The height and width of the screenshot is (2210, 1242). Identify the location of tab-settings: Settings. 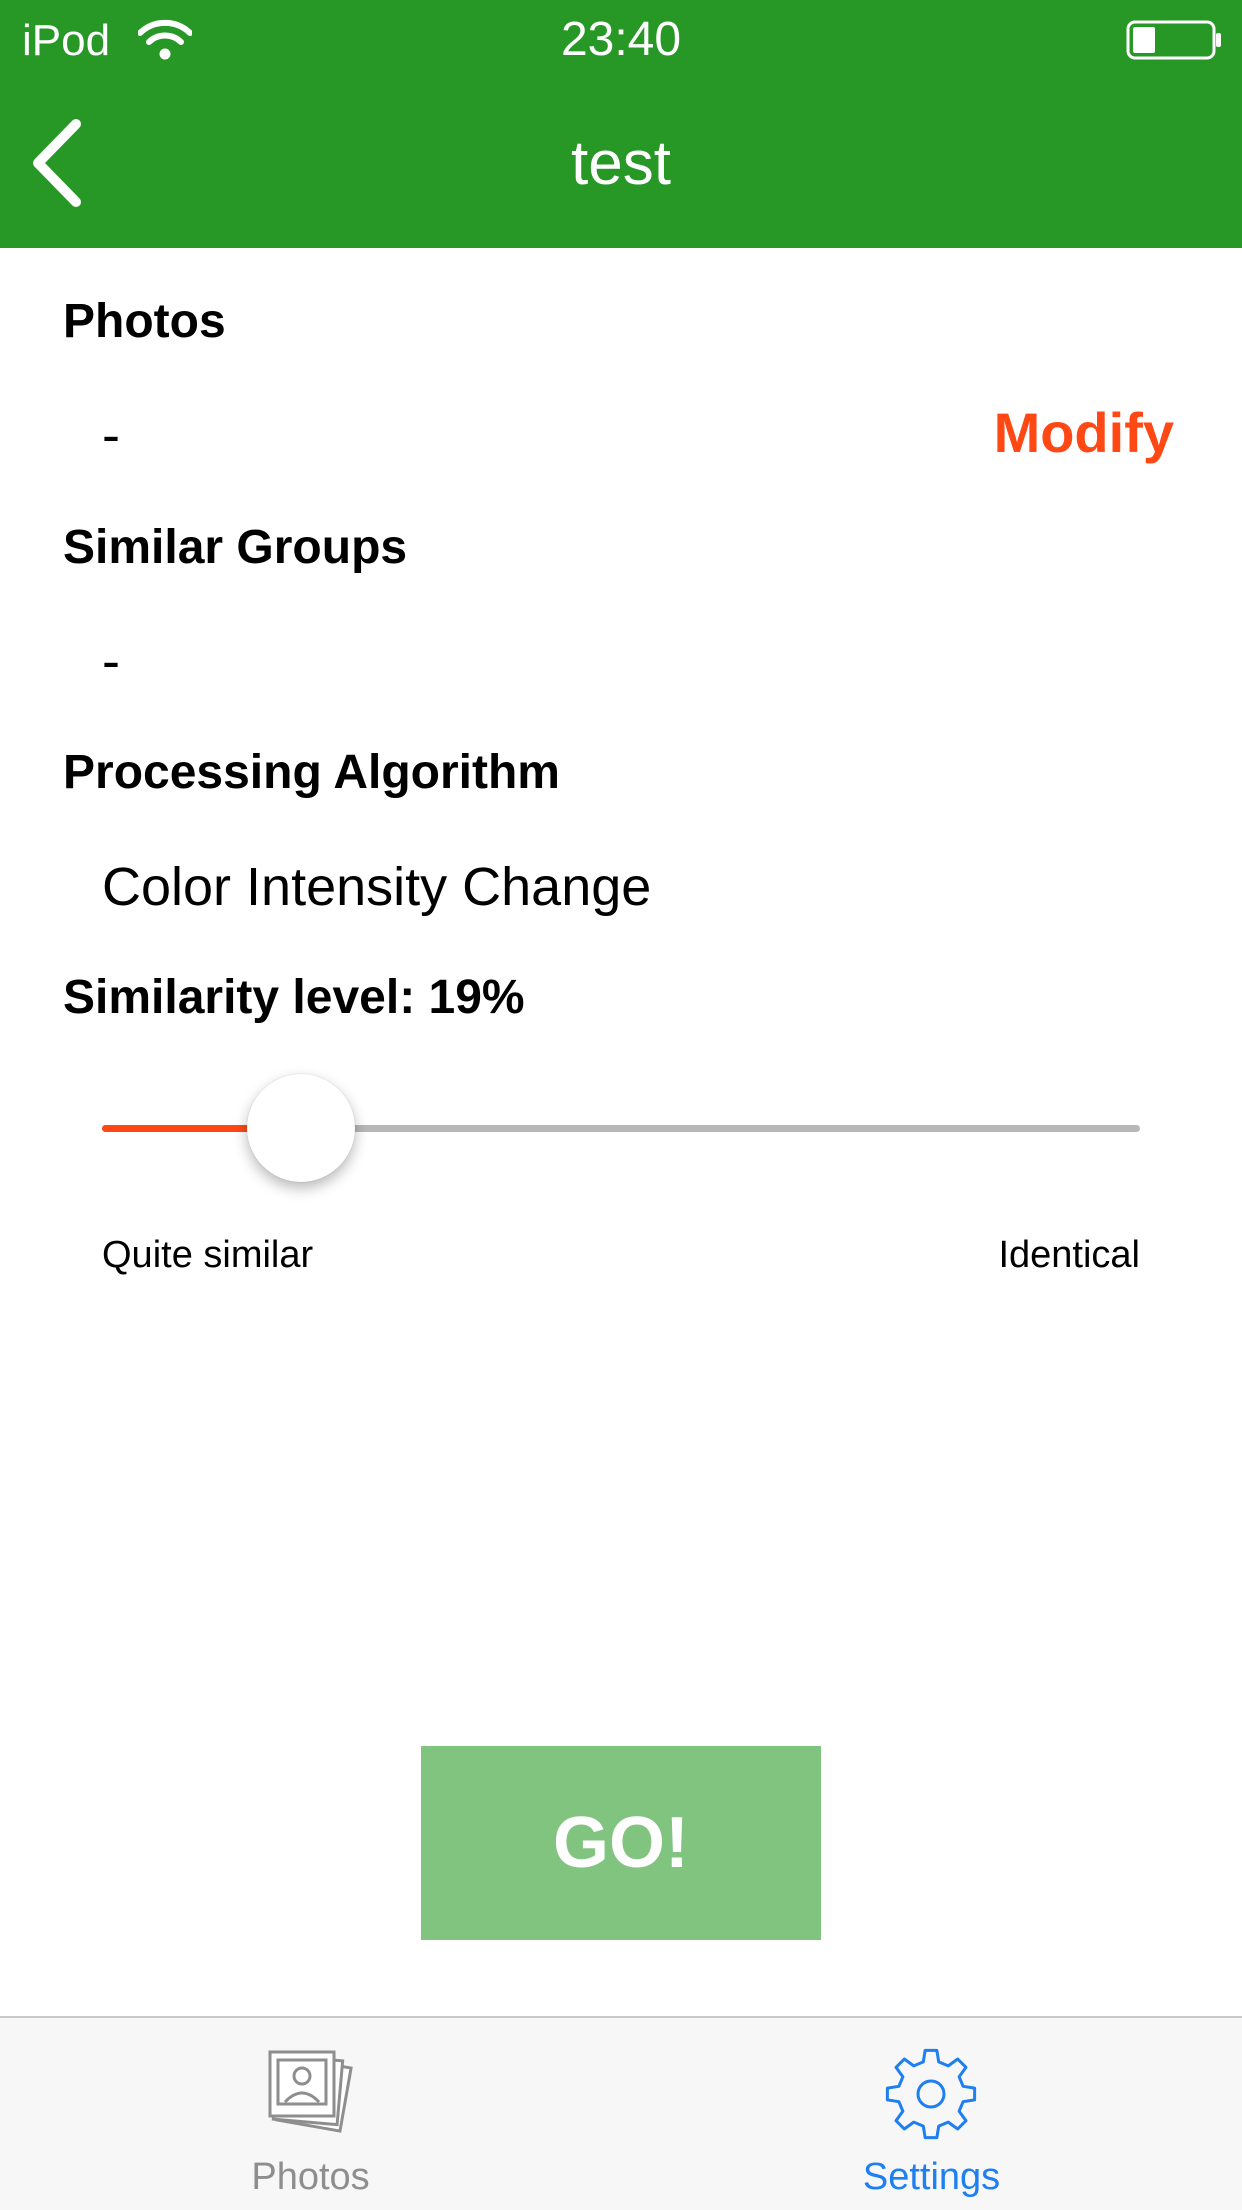
(931, 2114).